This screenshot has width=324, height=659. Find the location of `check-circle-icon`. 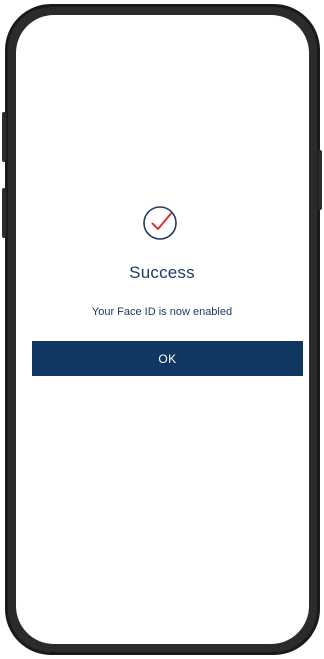

check-circle-icon is located at coordinates (160, 223).